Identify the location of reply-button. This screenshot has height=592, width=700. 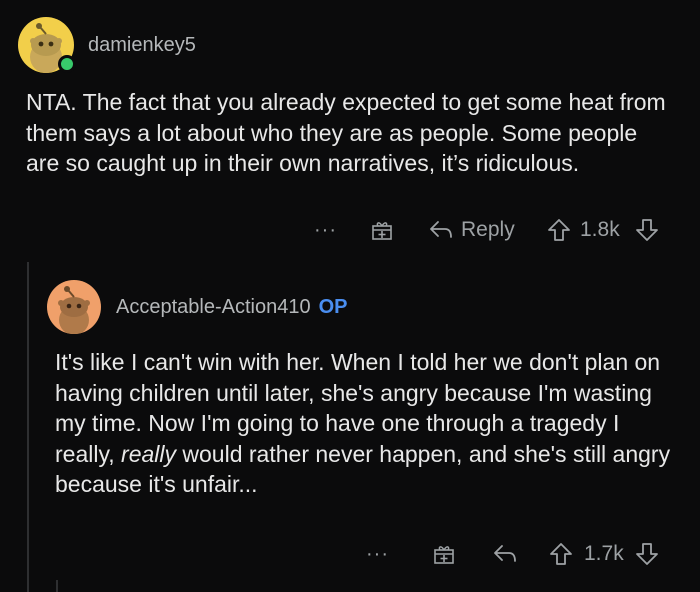
(520, 554).